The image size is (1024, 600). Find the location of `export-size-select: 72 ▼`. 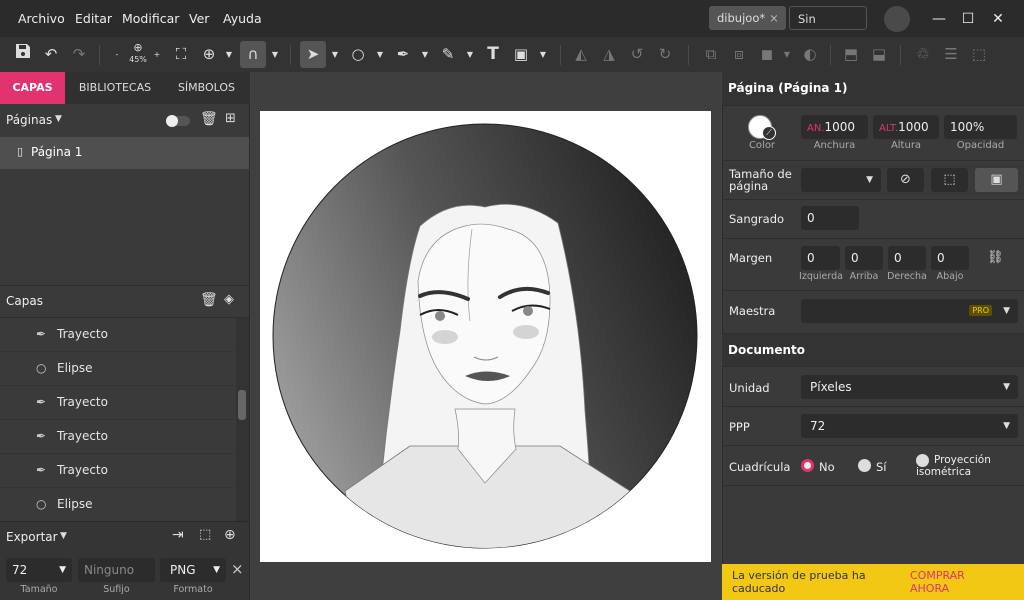

export-size-select: 72 ▼ is located at coordinates (39, 570).